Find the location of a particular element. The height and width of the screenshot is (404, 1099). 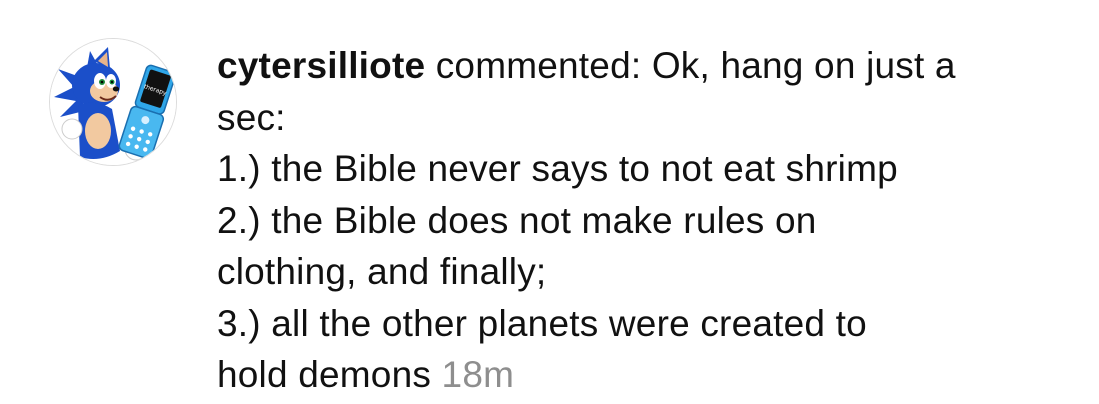

sonic-holding-phone-avatar-icon: therapy is located at coordinates (113, 102).